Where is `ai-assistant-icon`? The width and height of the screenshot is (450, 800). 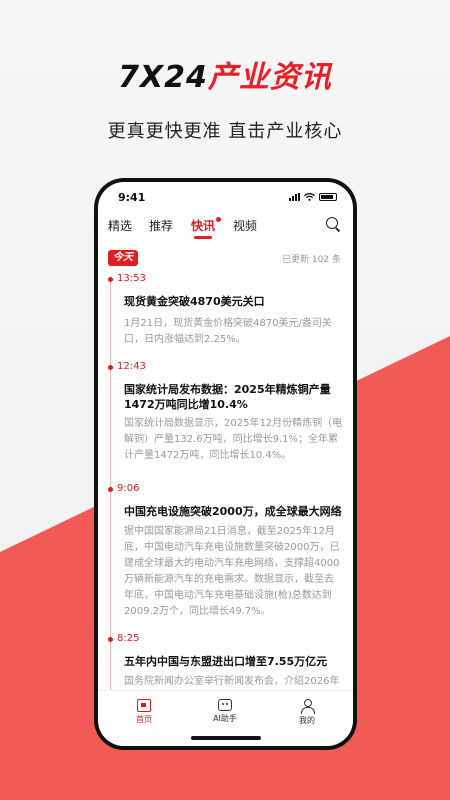 ai-assistant-icon is located at coordinates (225, 705).